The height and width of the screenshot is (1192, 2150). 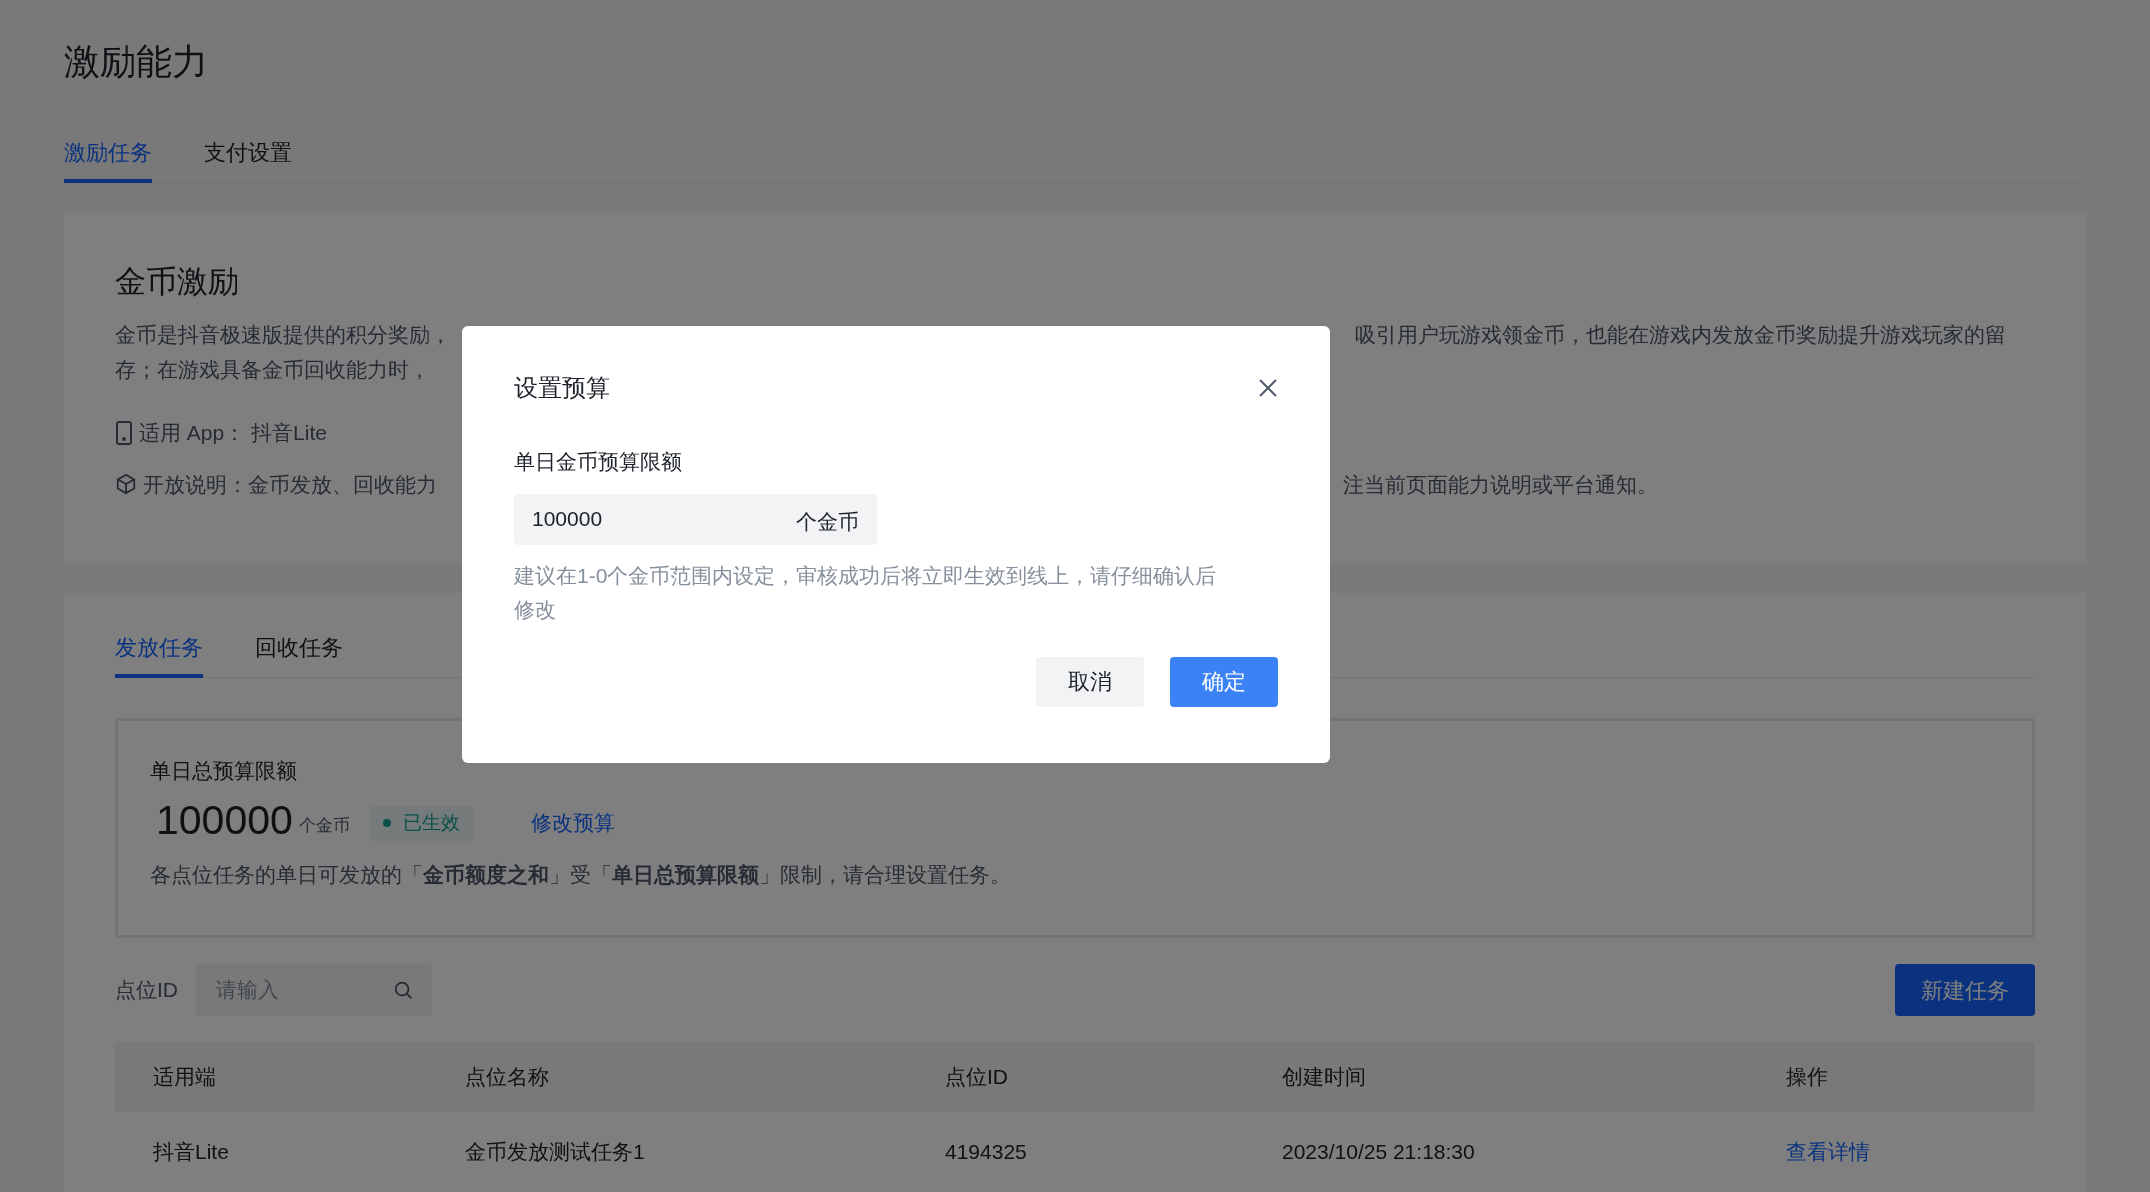 What do you see at coordinates (191, 1152) in the screenshot?
I see `table-cell-text: 抖音Lite` at bounding box center [191, 1152].